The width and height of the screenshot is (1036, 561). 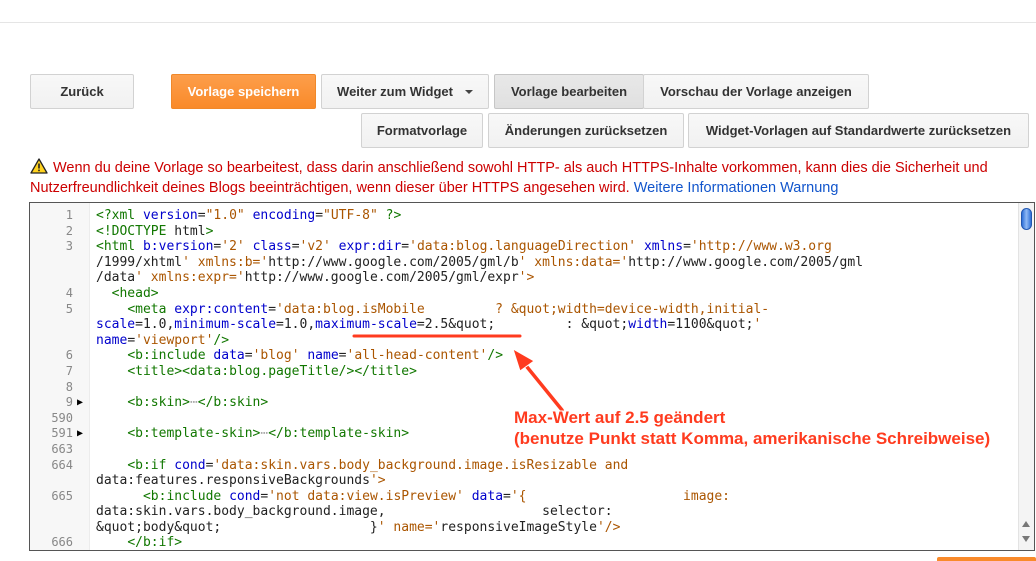 What do you see at coordinates (163, 340) in the screenshot?
I see `code-text: name='viewport'/>` at bounding box center [163, 340].